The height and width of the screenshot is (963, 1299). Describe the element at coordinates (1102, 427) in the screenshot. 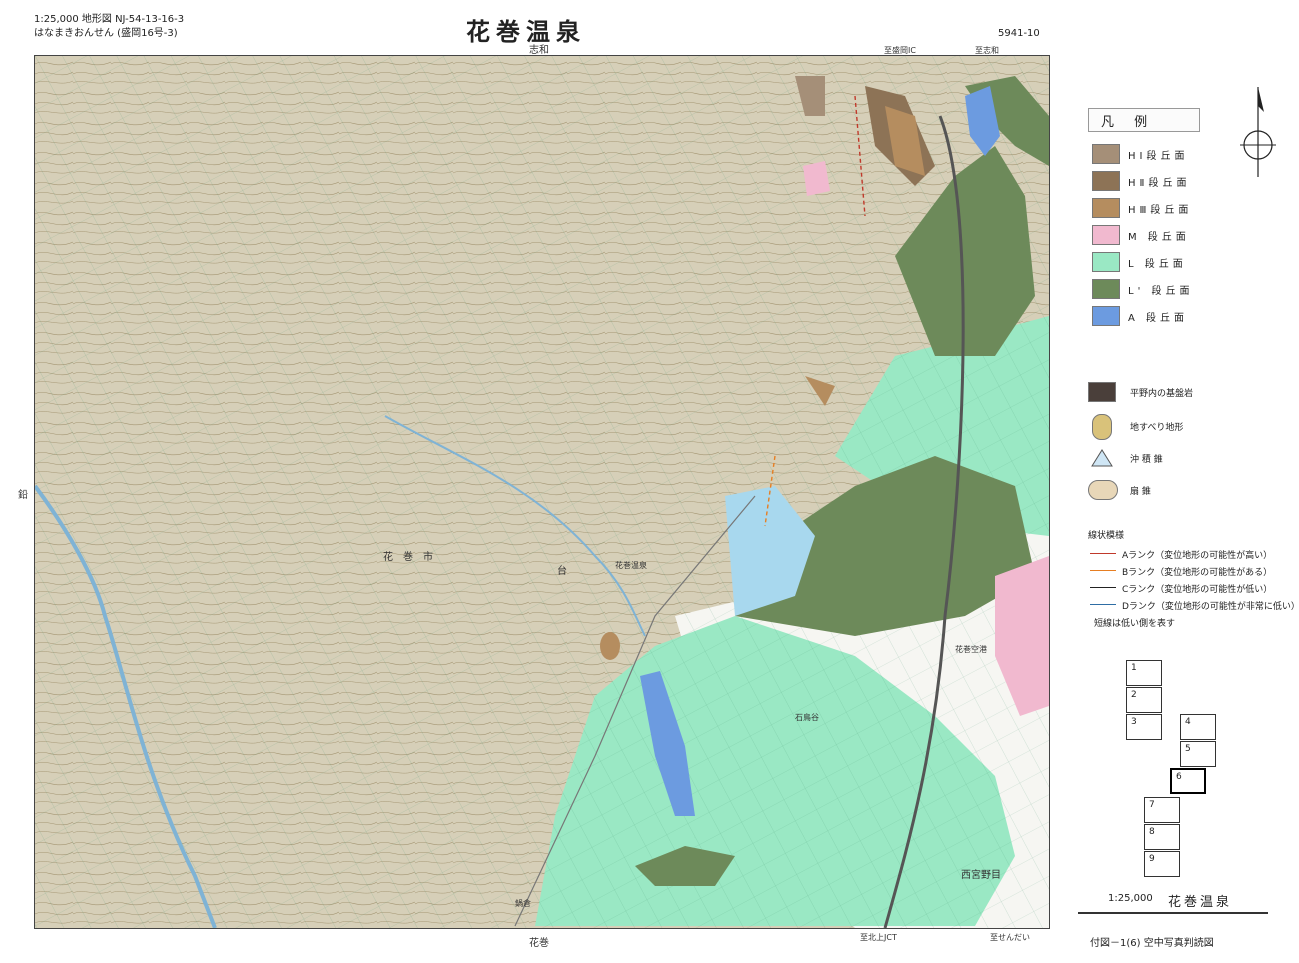

I see `landslide-icon` at that location.